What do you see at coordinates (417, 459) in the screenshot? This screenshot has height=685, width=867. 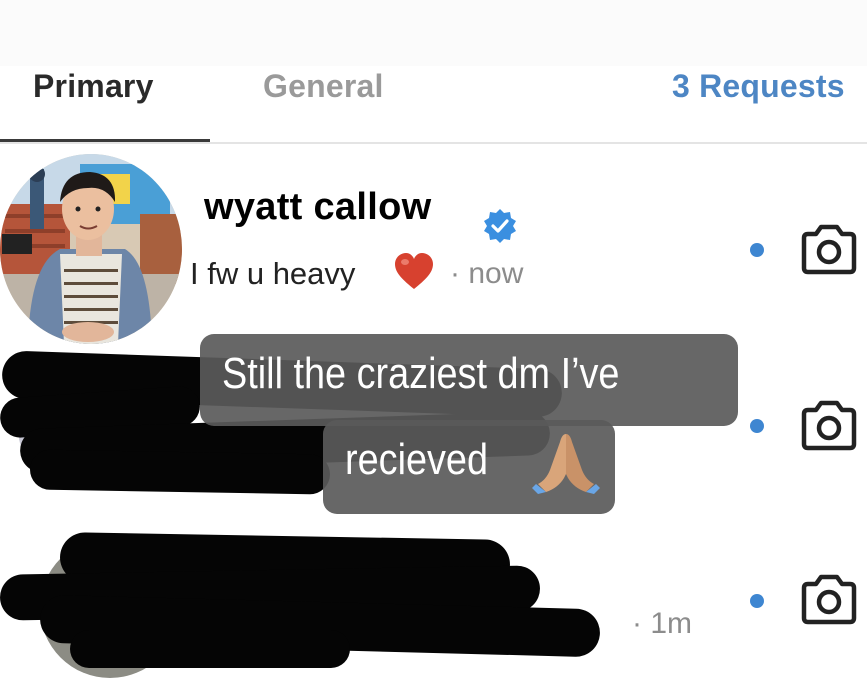 I see `caption-line-2: recieved` at bounding box center [417, 459].